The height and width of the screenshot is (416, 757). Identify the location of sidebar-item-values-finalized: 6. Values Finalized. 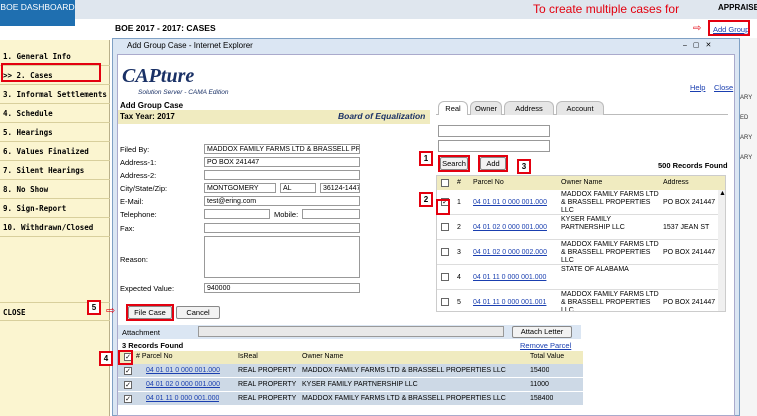
(55, 151).